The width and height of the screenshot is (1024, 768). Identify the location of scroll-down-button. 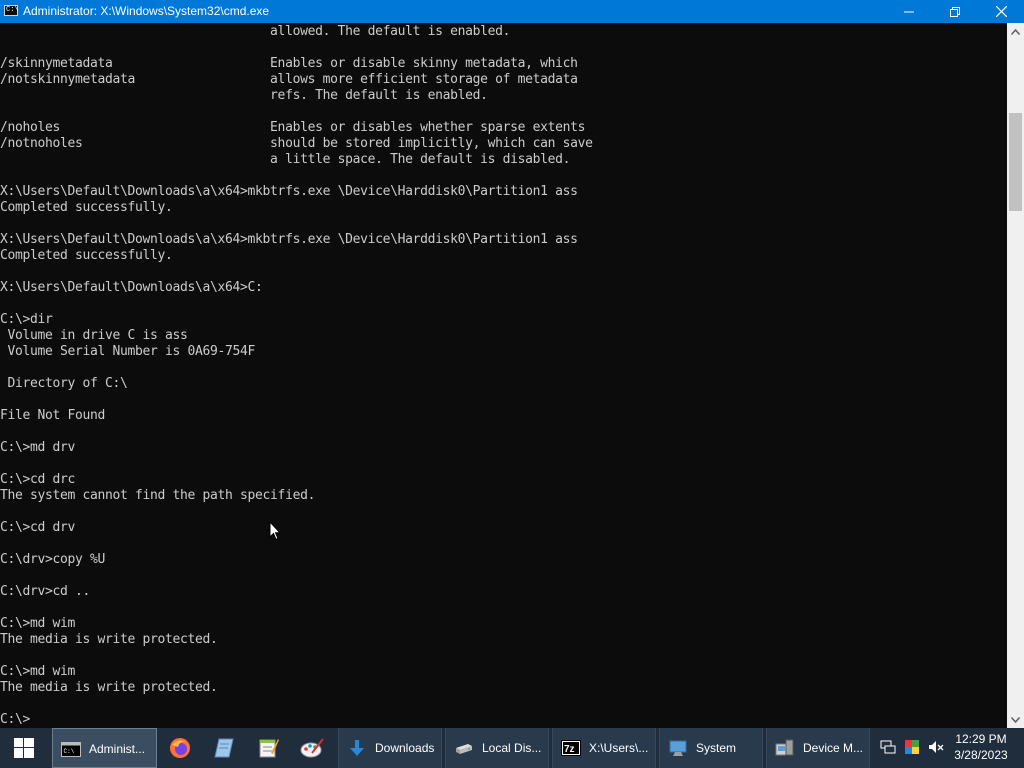
(1015, 719).